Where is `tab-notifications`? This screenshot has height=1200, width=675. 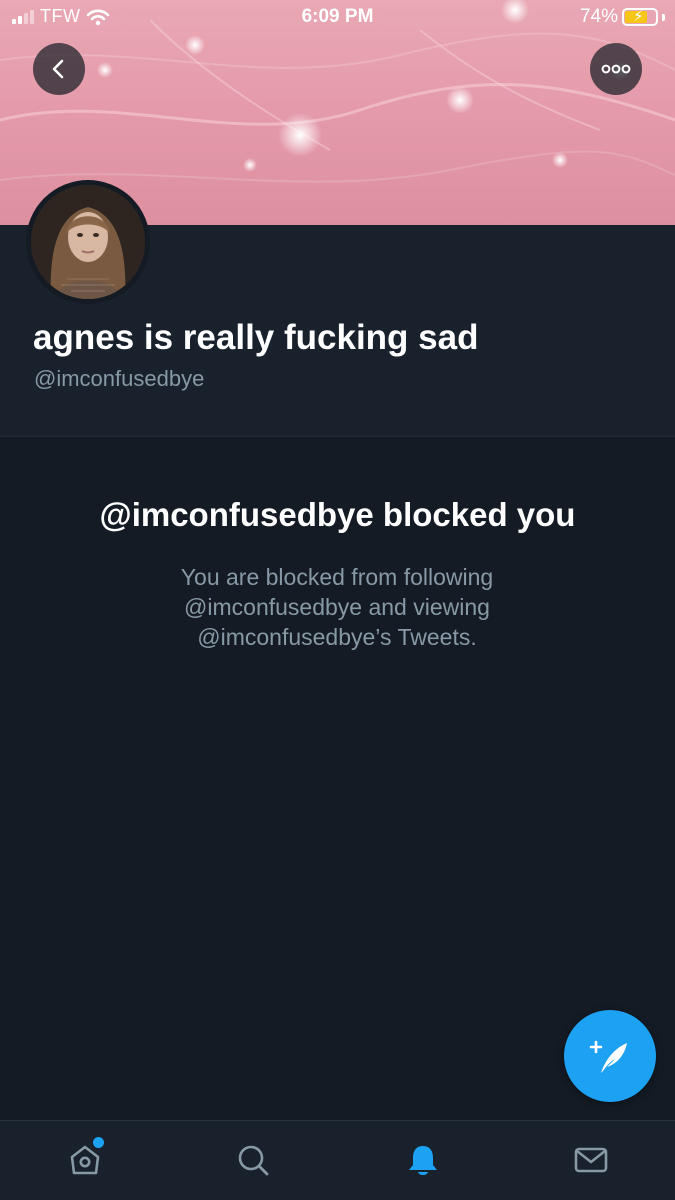 tab-notifications is located at coordinates (423, 1160).